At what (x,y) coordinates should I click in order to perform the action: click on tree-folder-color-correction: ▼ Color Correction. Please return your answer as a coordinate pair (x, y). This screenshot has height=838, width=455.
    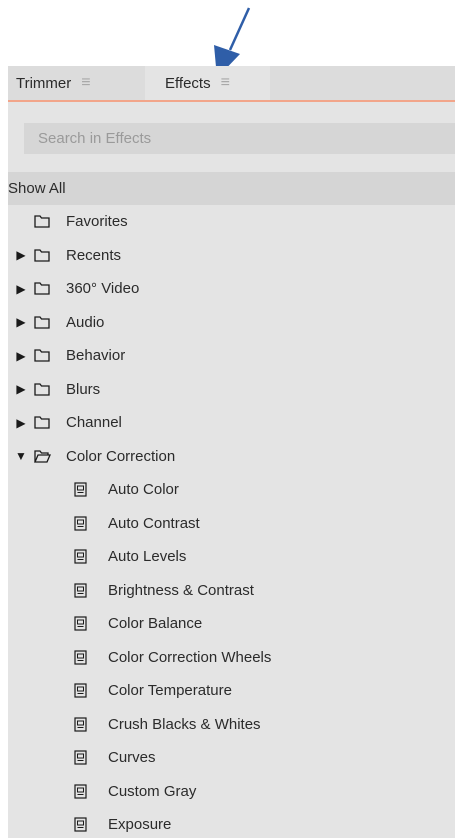
    Looking at the image, I should click on (231, 457).